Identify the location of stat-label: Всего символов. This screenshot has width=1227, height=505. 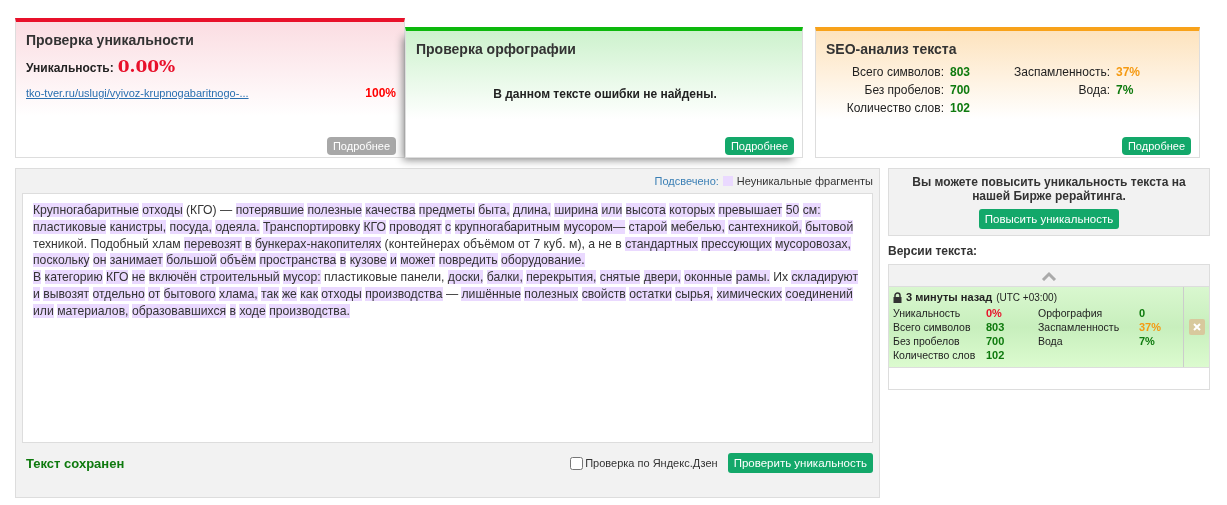
(932, 327).